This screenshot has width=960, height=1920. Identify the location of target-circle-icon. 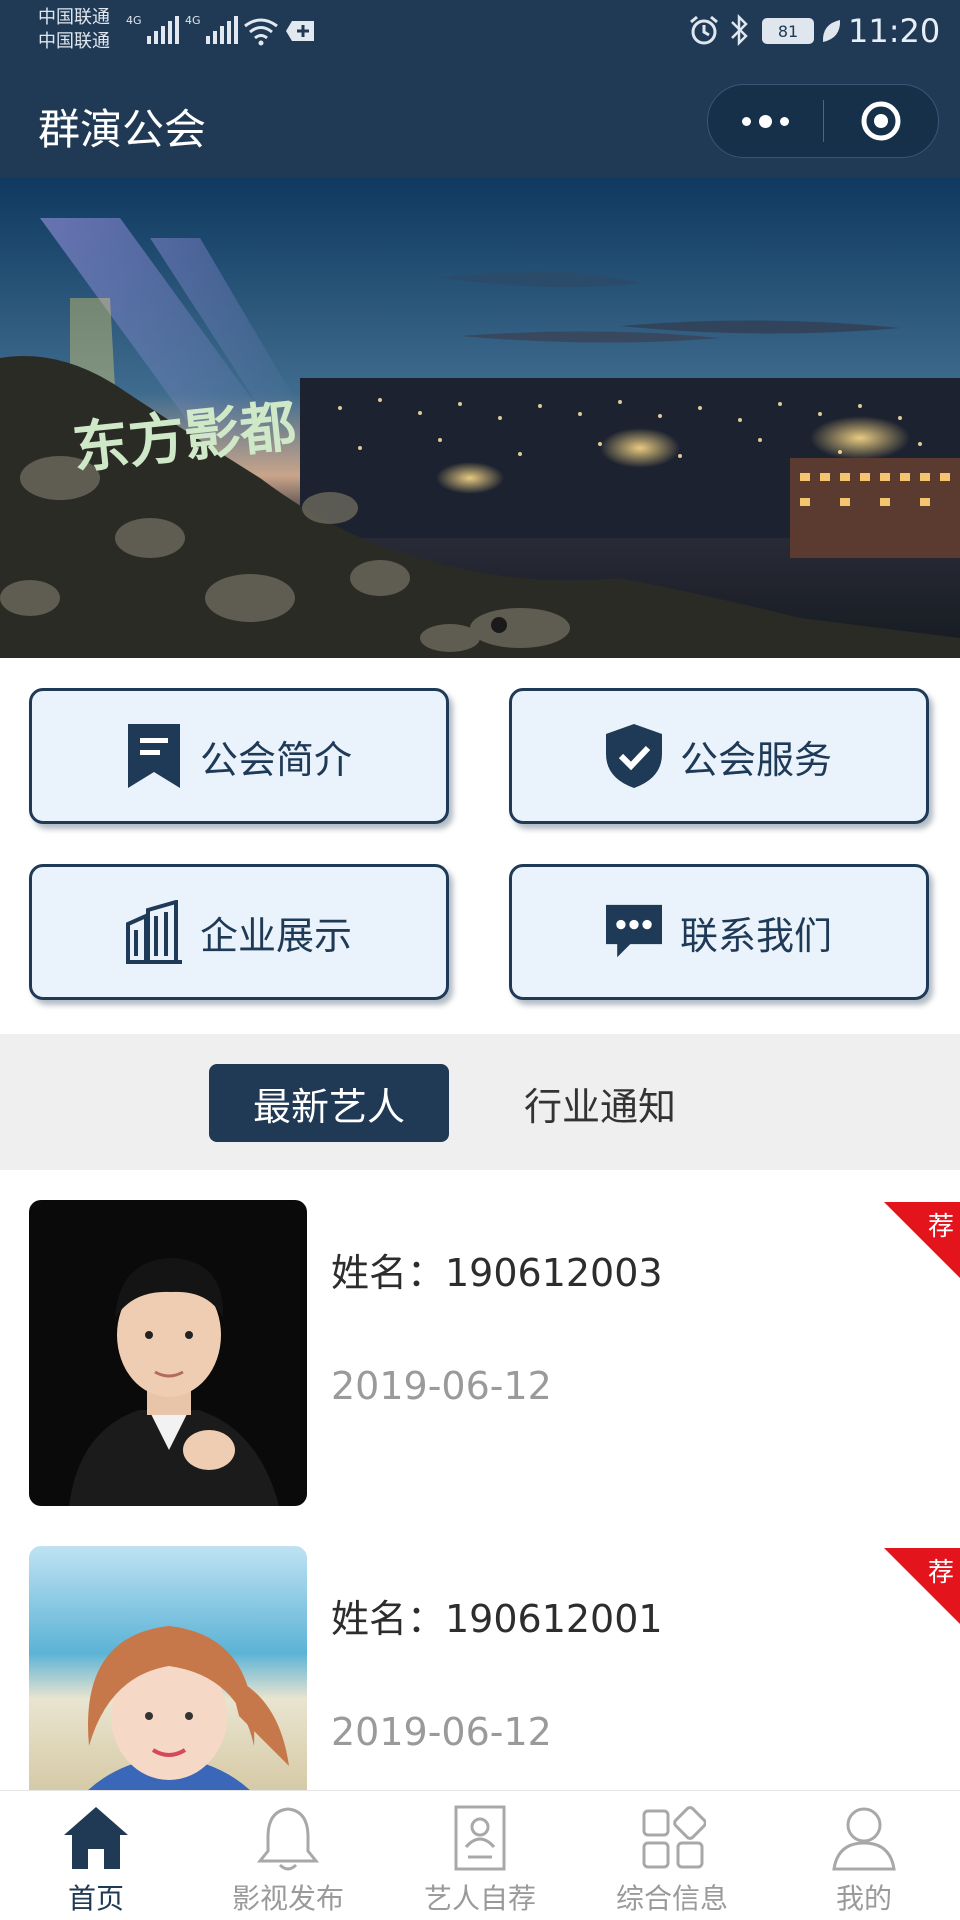
(881, 121).